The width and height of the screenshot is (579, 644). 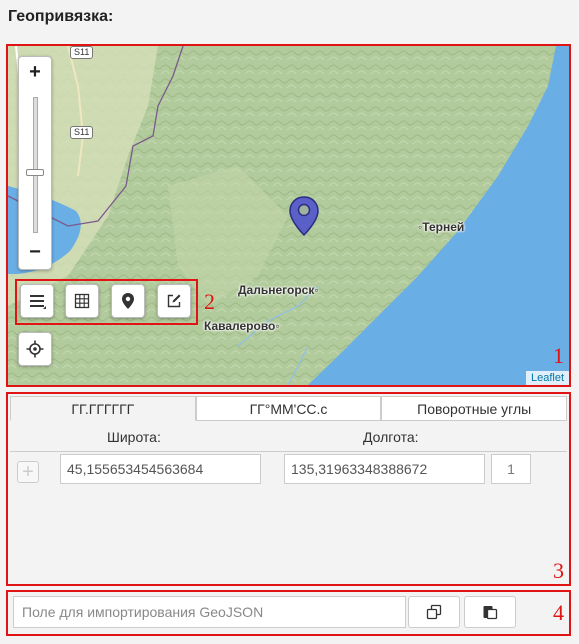 I want to click on marker-icon, so click(x=128, y=301).